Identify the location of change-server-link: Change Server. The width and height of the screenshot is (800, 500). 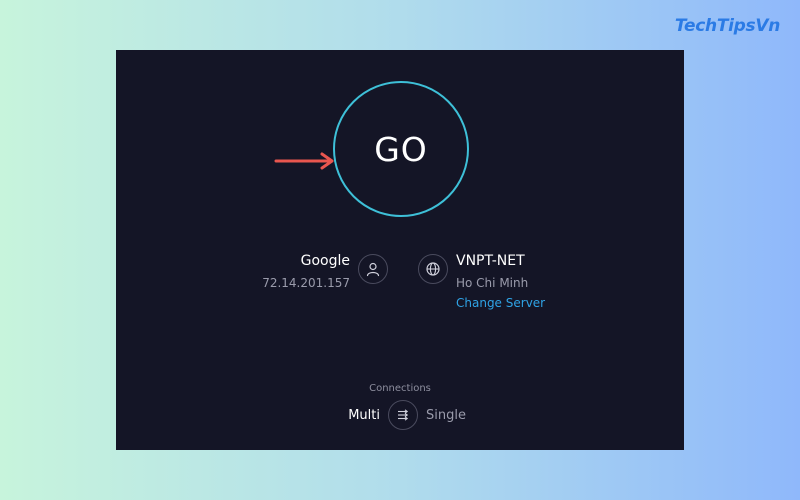
(500, 303).